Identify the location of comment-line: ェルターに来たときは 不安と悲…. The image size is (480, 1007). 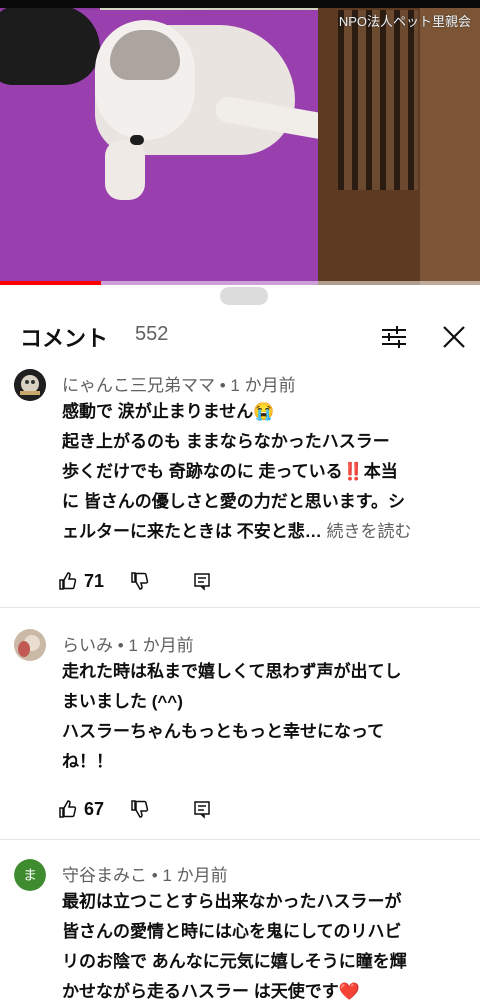
(192, 531).